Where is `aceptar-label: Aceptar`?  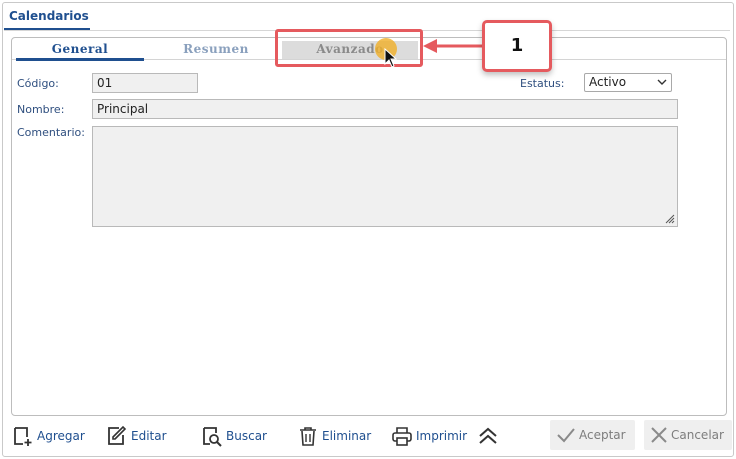 aceptar-label: Aceptar is located at coordinates (602, 435).